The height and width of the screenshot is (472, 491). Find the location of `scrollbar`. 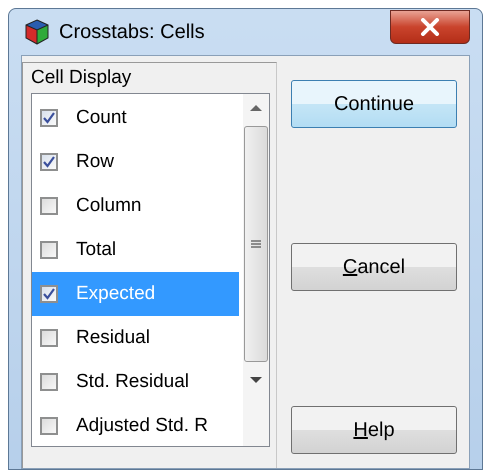

scrollbar is located at coordinates (256, 270).